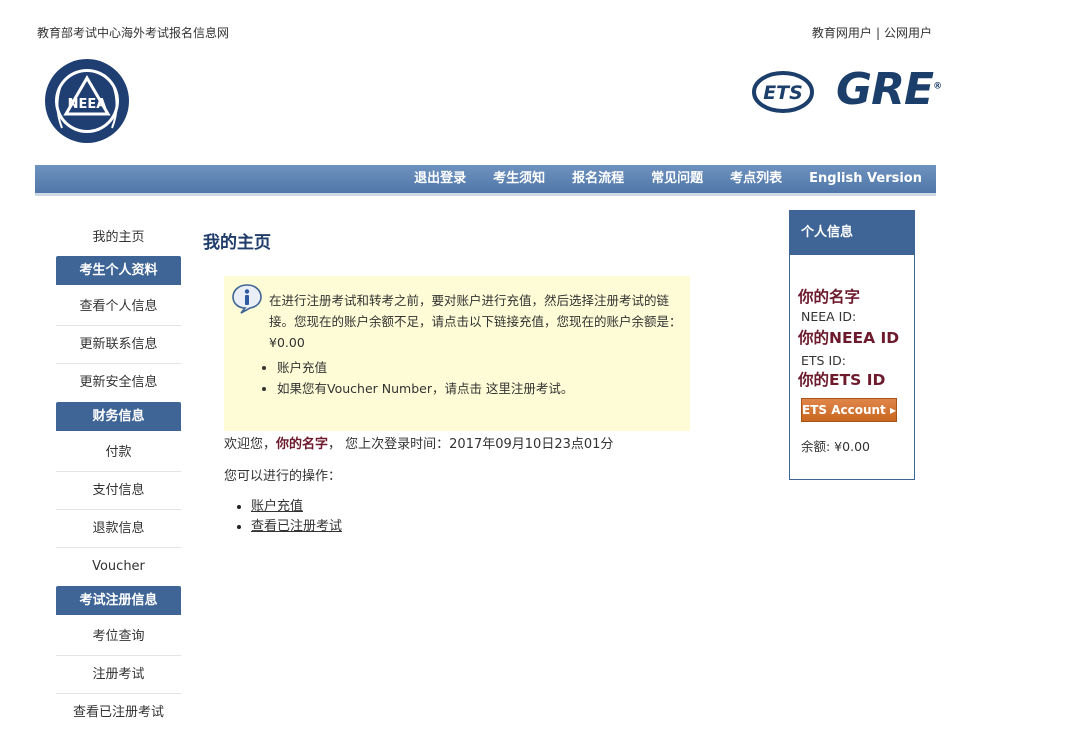  I want to click on notice-list: 账户充值 如果您有Voucher Number，请点击 这里注册考试。, so click(417, 378).